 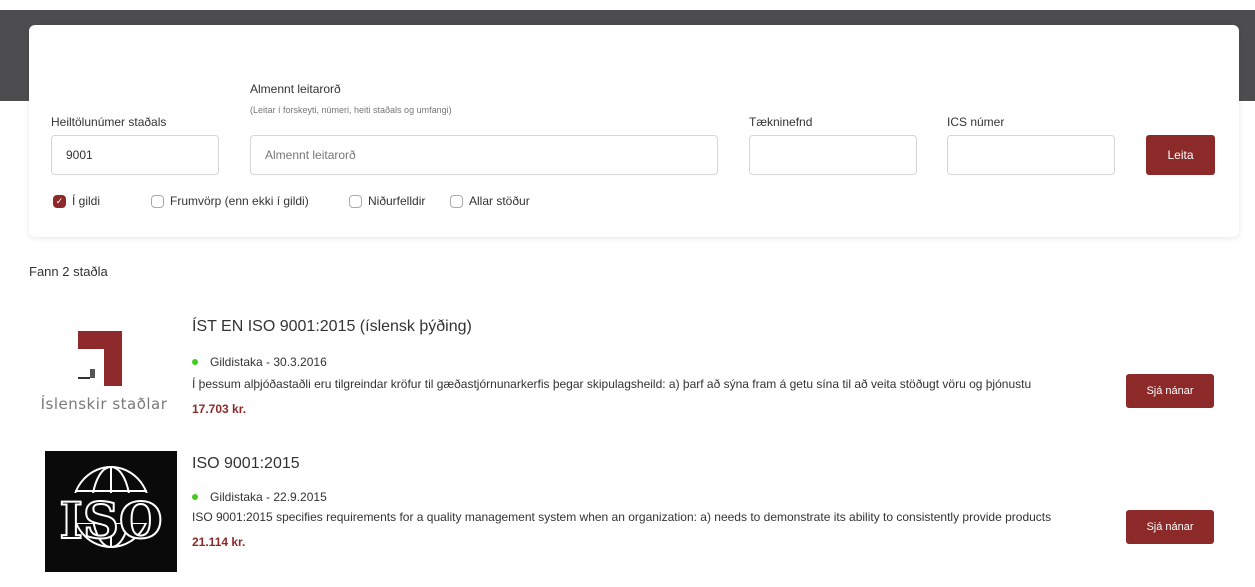 I want to click on result-status: Gildistaka - 22.9.2015, so click(x=259, y=497).